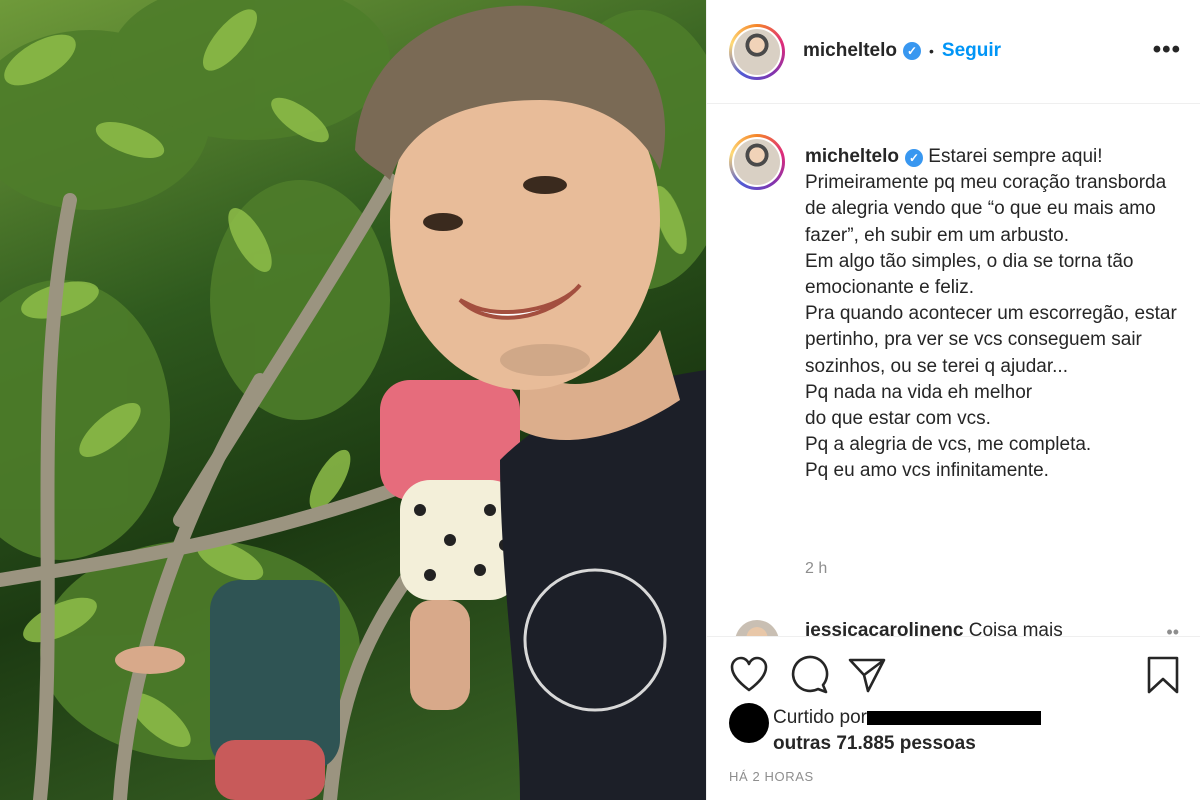 The height and width of the screenshot is (800, 1200). I want to click on likes-count-link: outras 71.885 pessoas, so click(874, 744).